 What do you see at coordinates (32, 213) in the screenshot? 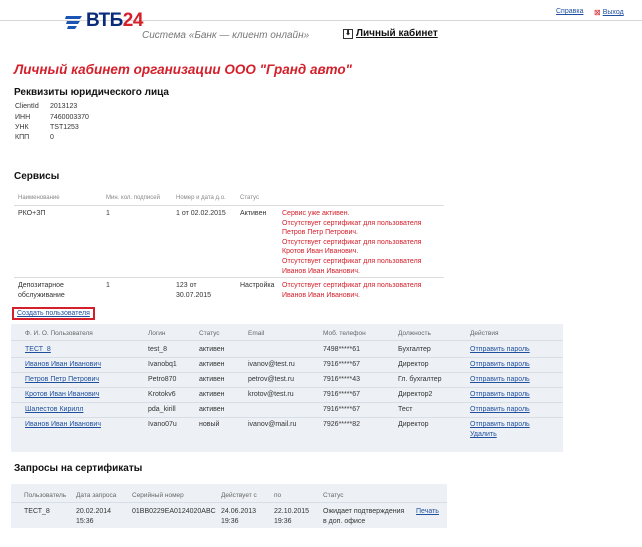
I see `service-name: РКО+ЗП` at bounding box center [32, 213].